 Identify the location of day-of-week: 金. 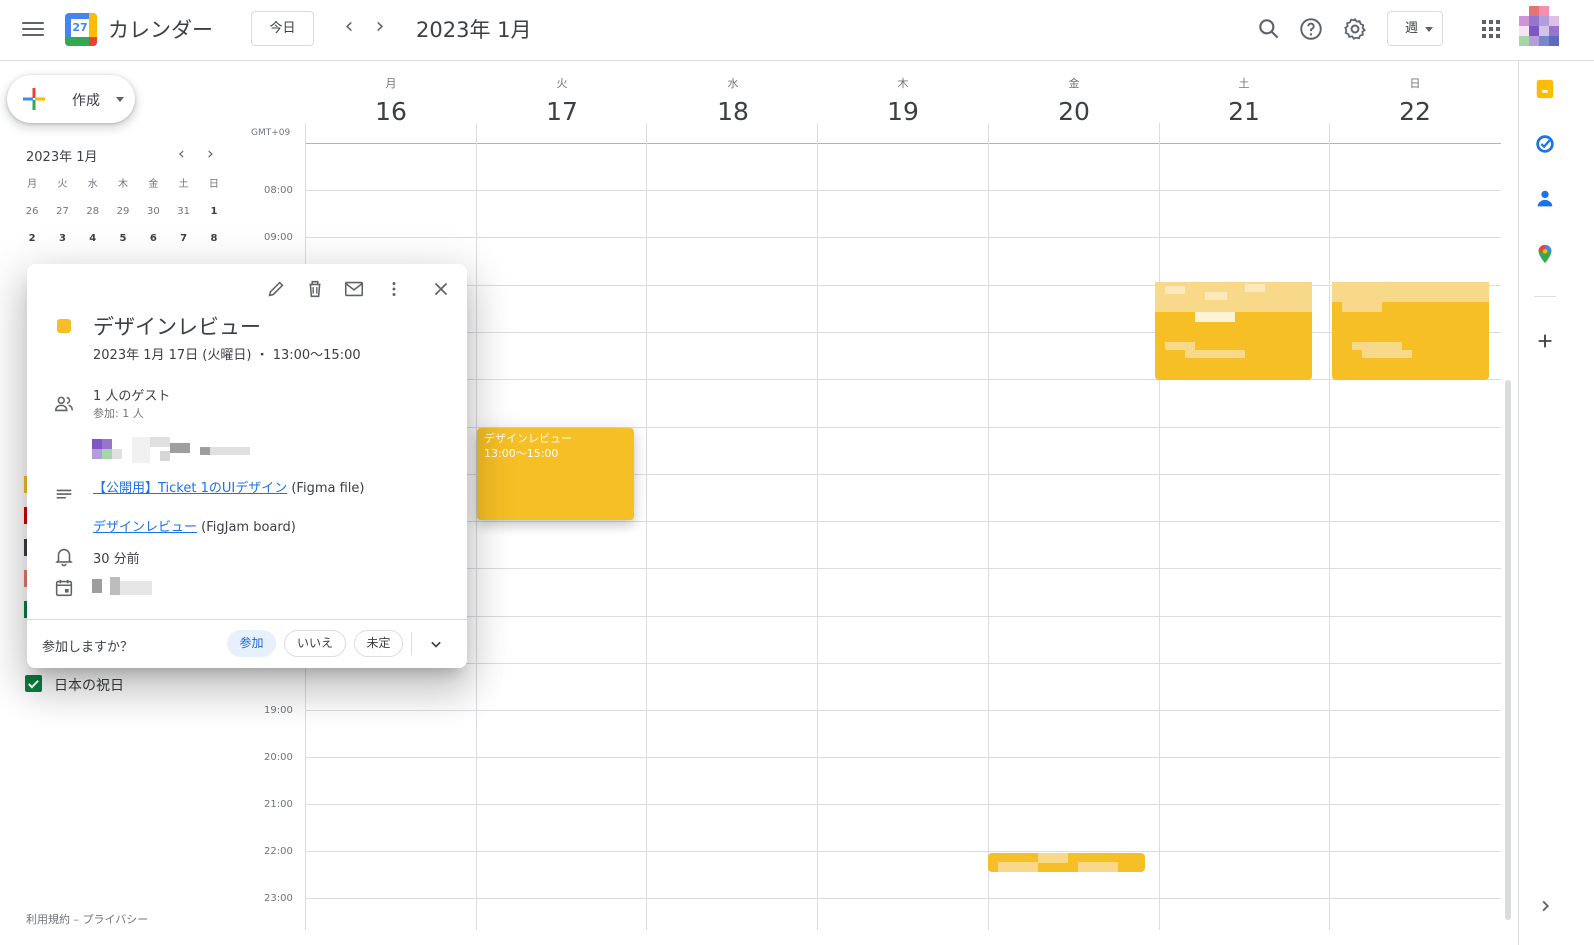
(1074, 83).